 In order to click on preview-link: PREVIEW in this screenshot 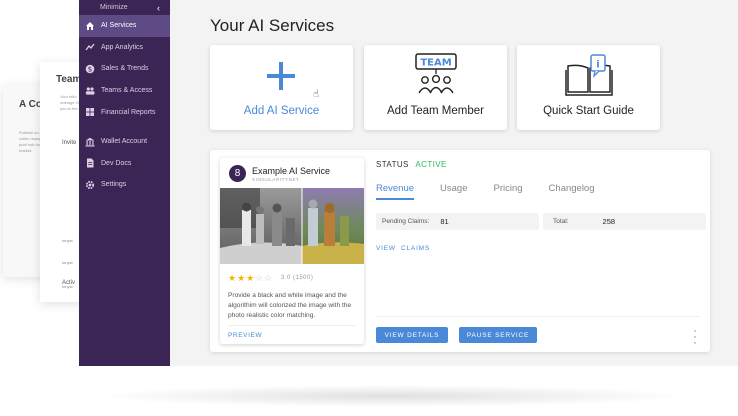, I will do `click(245, 335)`.